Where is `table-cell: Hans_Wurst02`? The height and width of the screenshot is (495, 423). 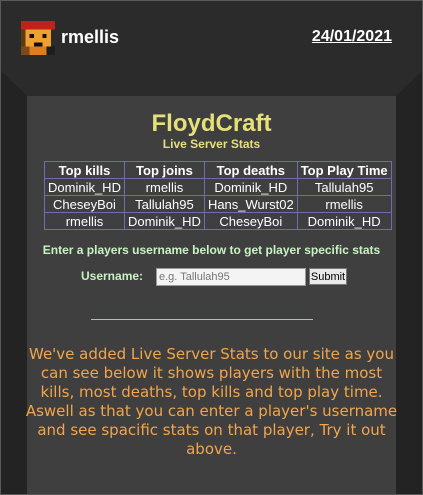
table-cell: Hans_Wurst02 is located at coordinates (250, 204).